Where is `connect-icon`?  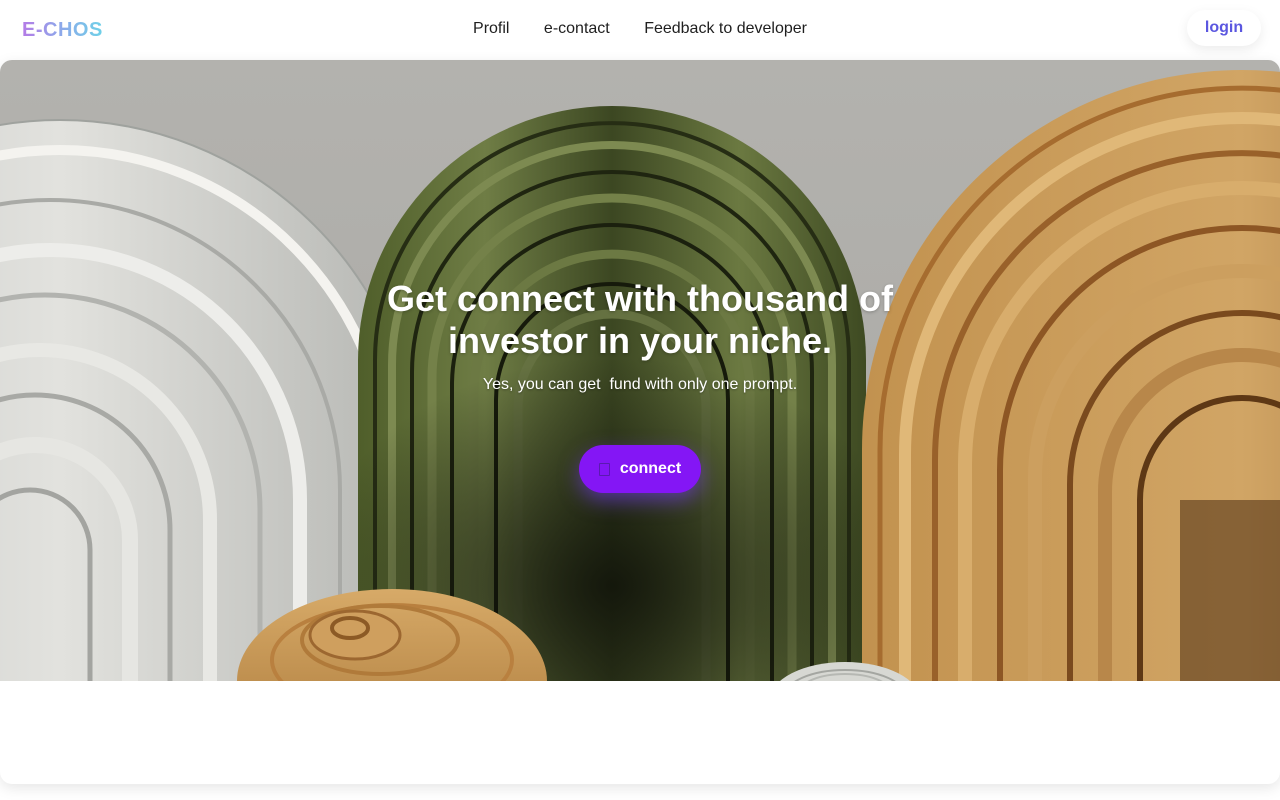
connect-icon is located at coordinates (604, 469).